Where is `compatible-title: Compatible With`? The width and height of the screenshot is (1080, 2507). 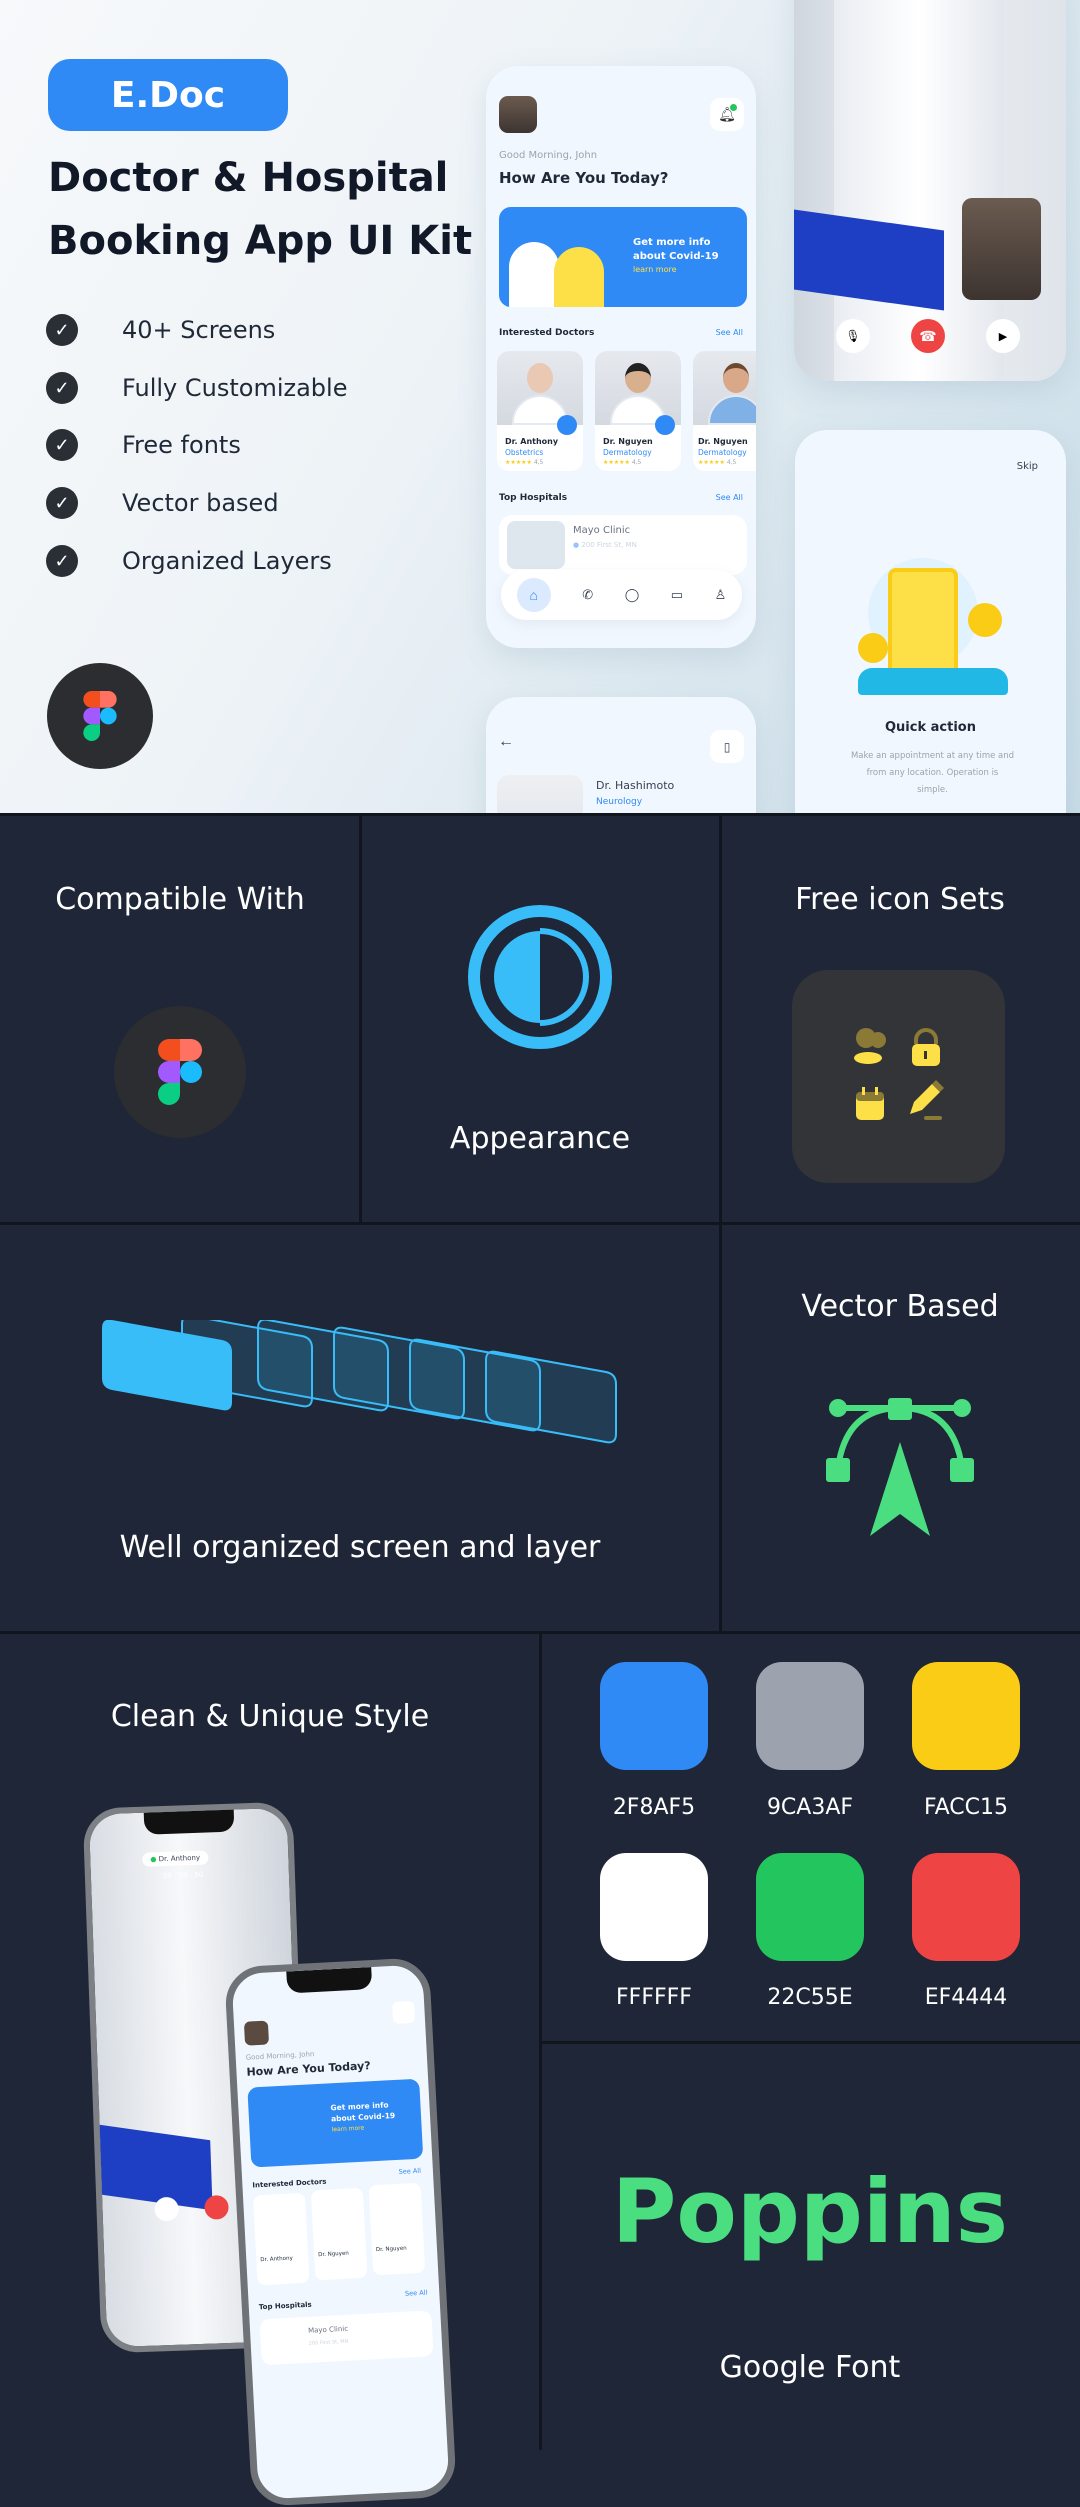 compatible-title: Compatible With is located at coordinates (180, 899).